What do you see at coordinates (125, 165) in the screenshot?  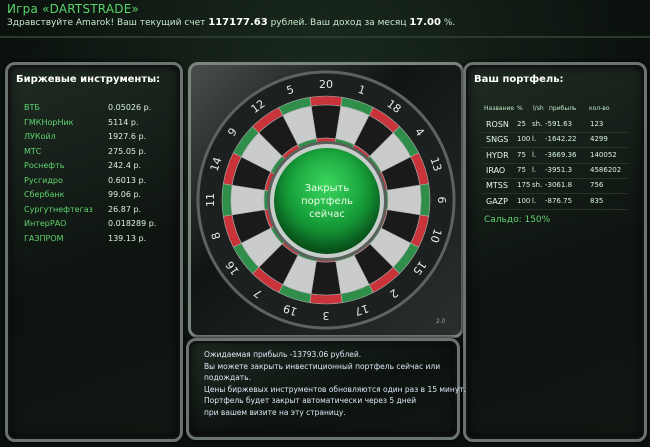 I see `instrument-price: 242.4 р.` at bounding box center [125, 165].